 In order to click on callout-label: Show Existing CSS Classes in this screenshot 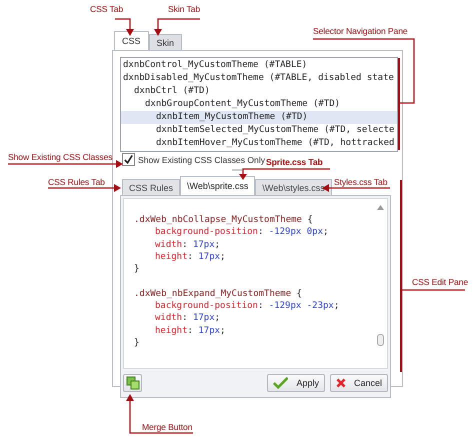, I will do `click(60, 157)`.